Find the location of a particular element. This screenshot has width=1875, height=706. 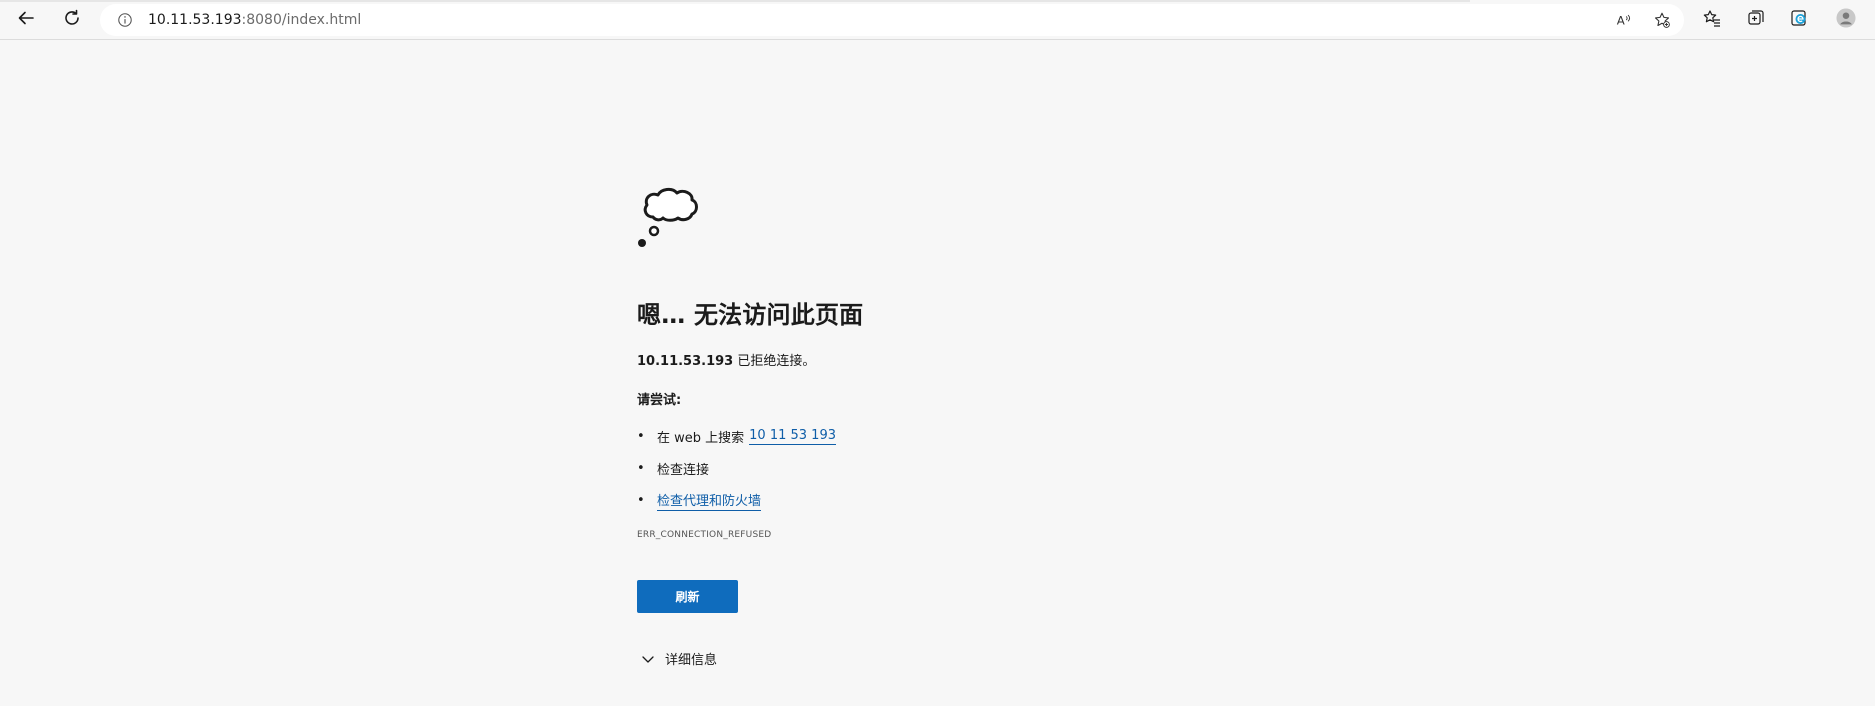

add-favorite-icon is located at coordinates (1662, 20).